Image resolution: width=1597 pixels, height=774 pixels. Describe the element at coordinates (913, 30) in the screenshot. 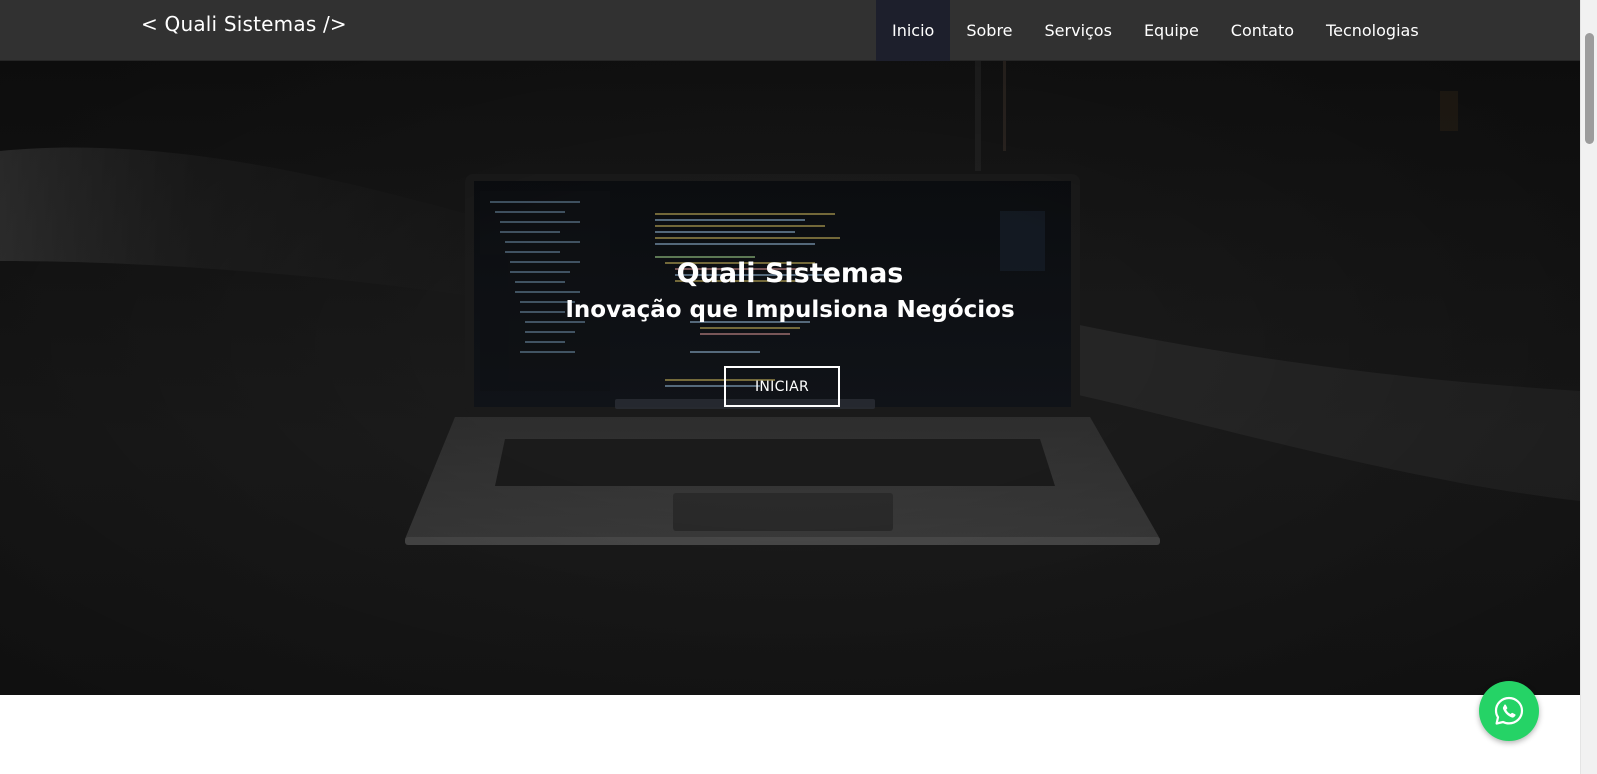

I see `nav-item-inicio: Inicio` at that location.